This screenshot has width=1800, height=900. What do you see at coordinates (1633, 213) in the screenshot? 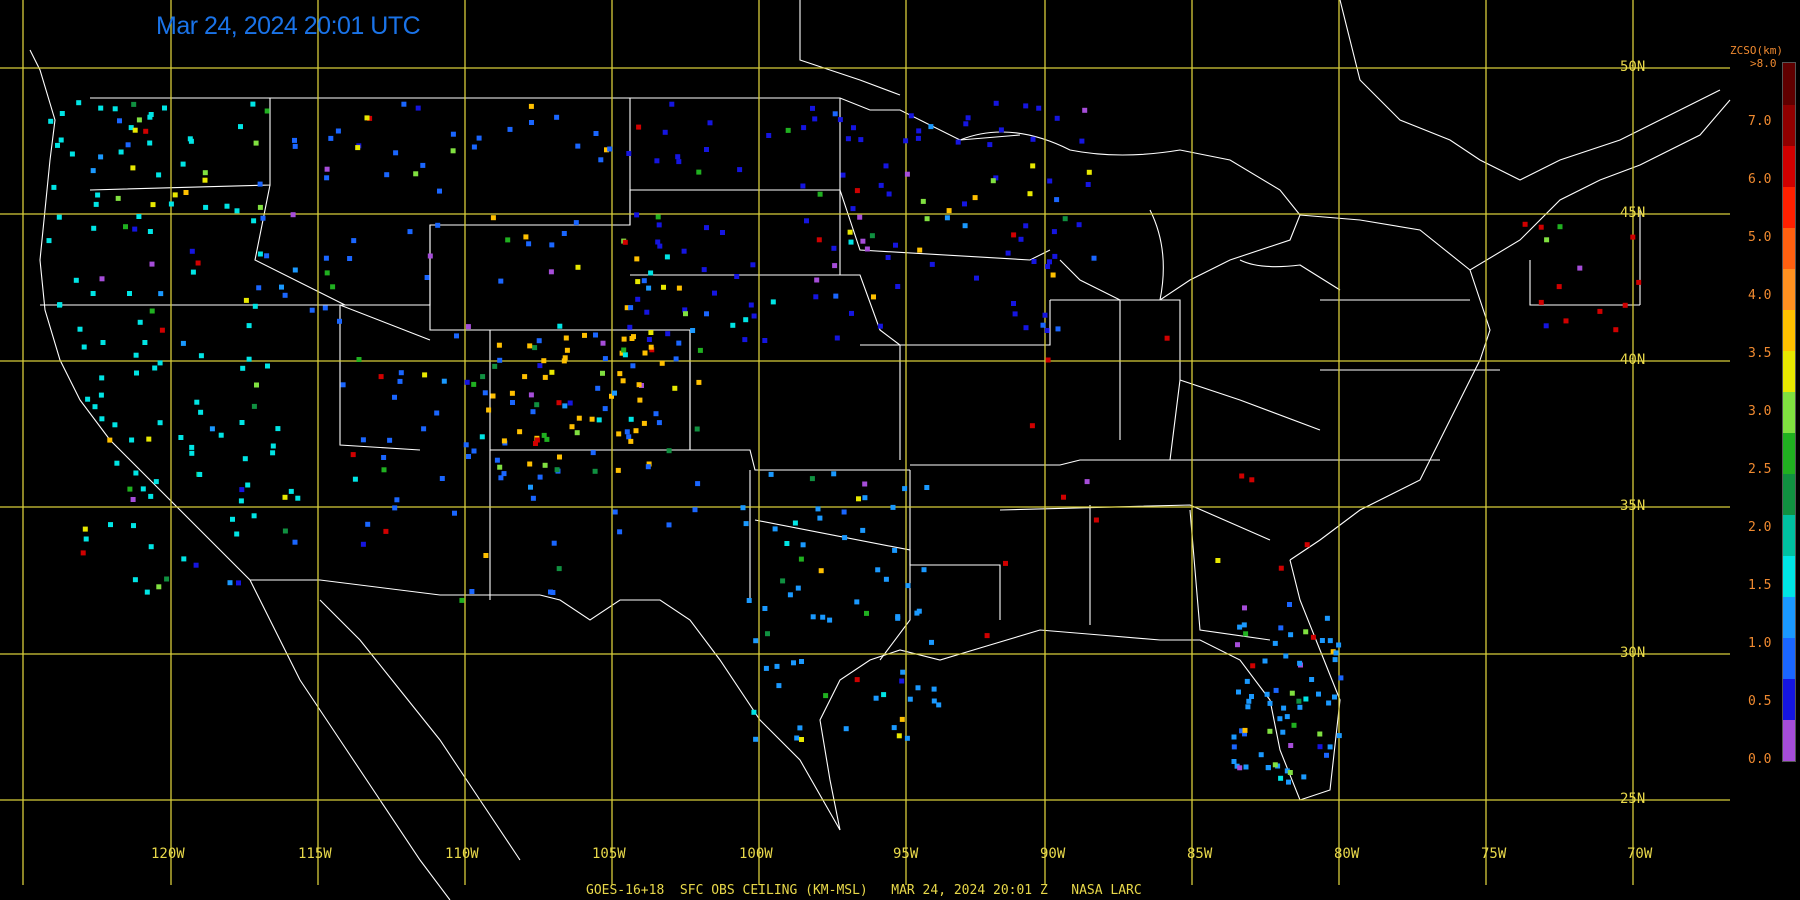
I see `lat-label: 45N` at bounding box center [1633, 213].